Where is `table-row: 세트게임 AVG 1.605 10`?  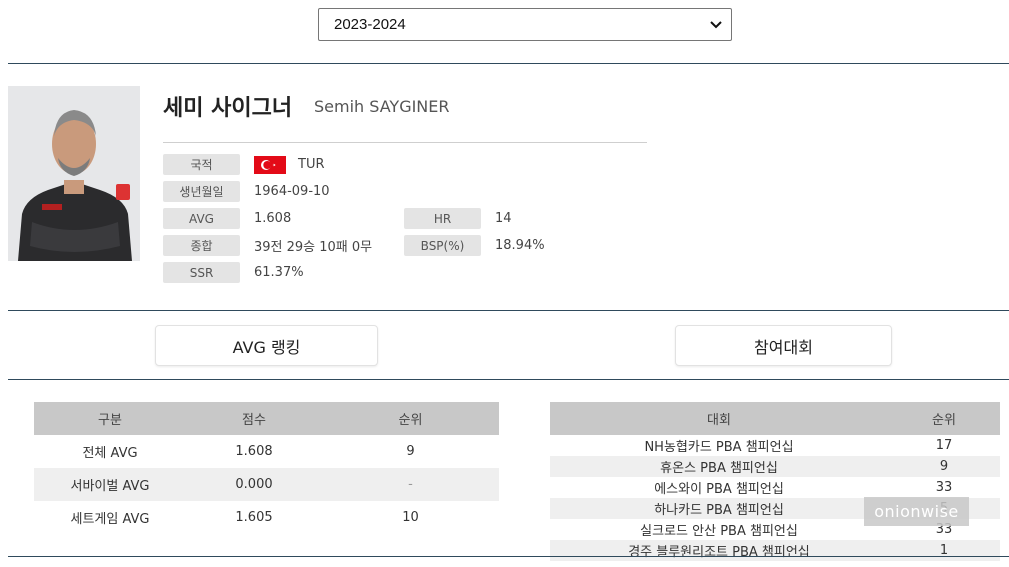
table-row: 세트게임 AVG 1.605 10 is located at coordinates (266, 517).